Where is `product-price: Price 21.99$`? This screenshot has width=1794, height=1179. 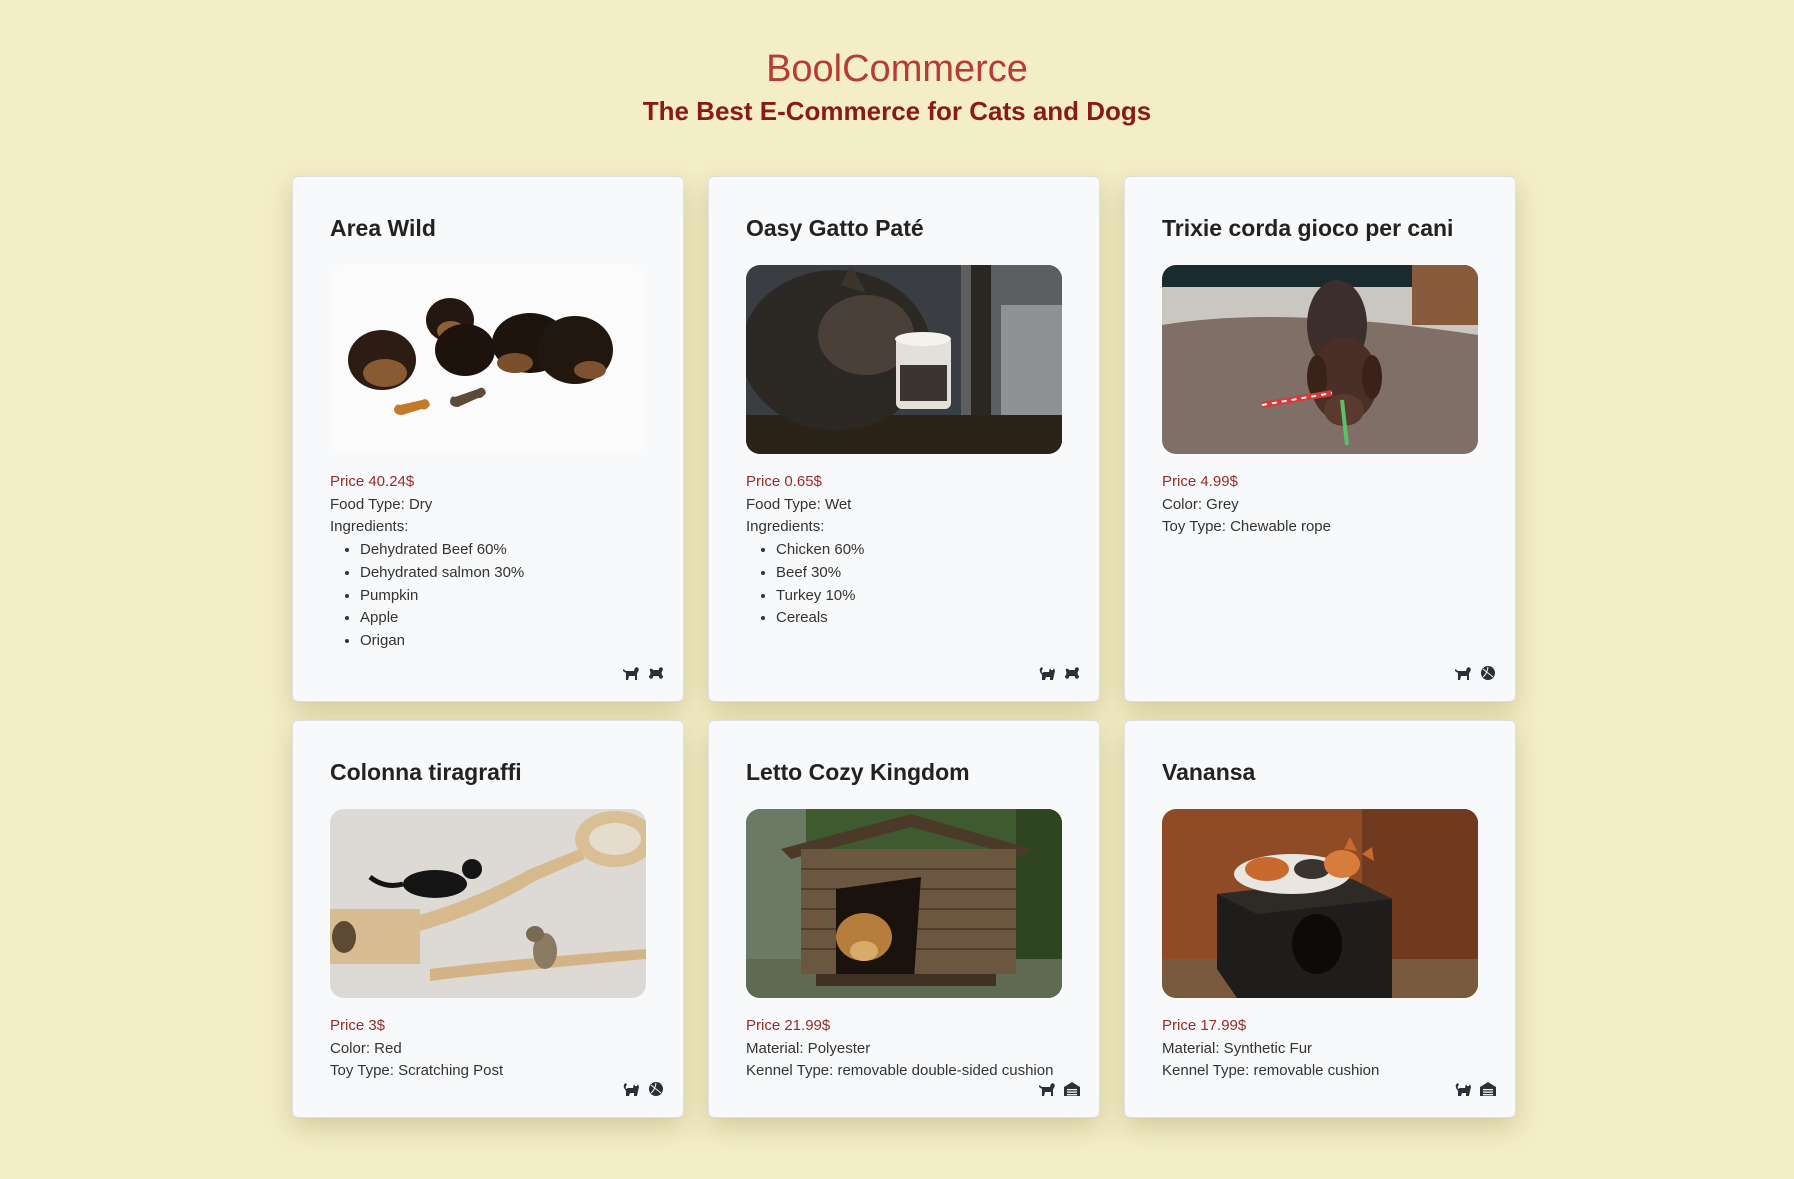 product-price: Price 21.99$ is located at coordinates (788, 1025).